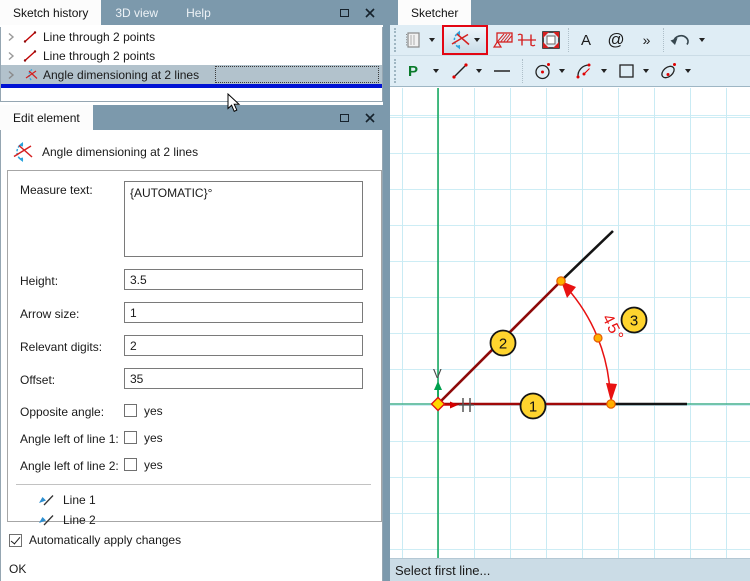 The image size is (750, 581). What do you see at coordinates (681, 40) in the screenshot?
I see `undo-button` at bounding box center [681, 40].